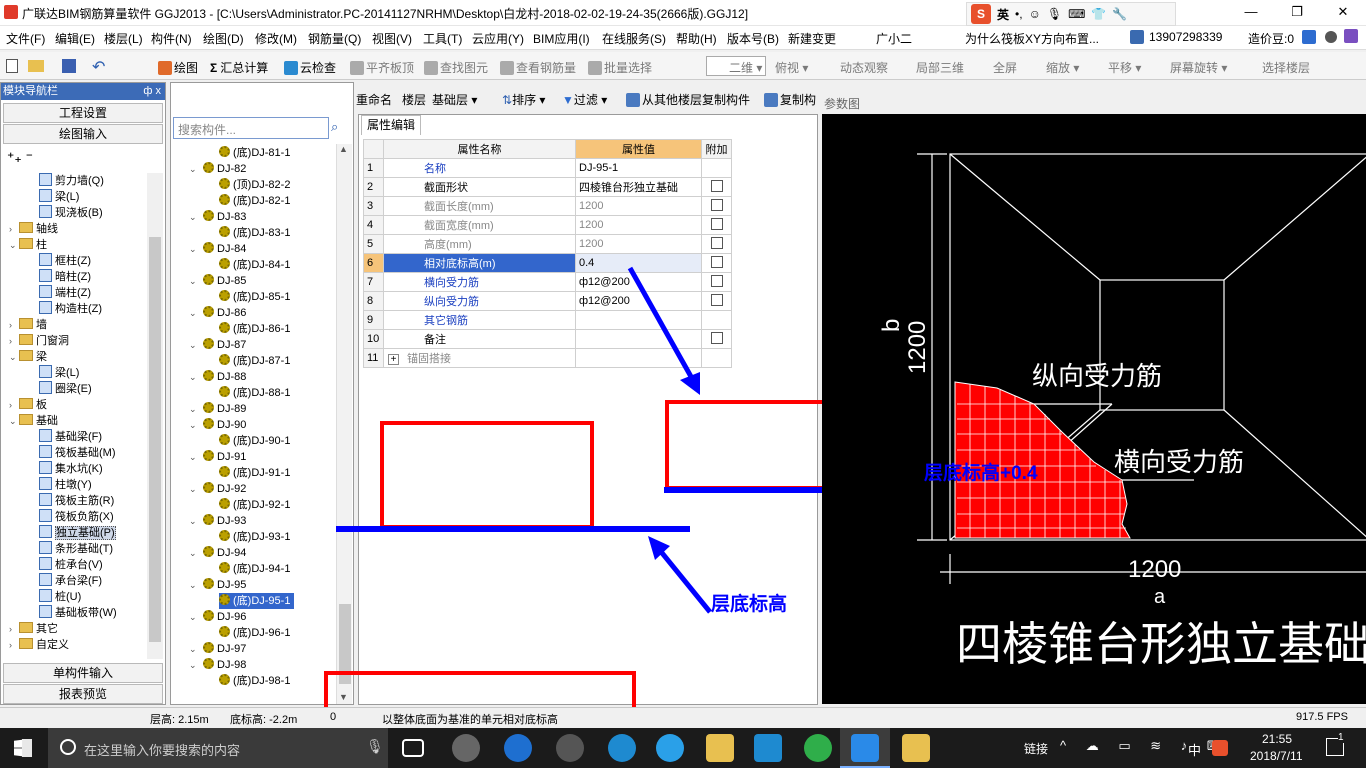 This screenshot has width=1366, height=768. Describe the element at coordinates (1179, 462) in the screenshot. I see `trans-bar-label: 横向受力筋` at that location.